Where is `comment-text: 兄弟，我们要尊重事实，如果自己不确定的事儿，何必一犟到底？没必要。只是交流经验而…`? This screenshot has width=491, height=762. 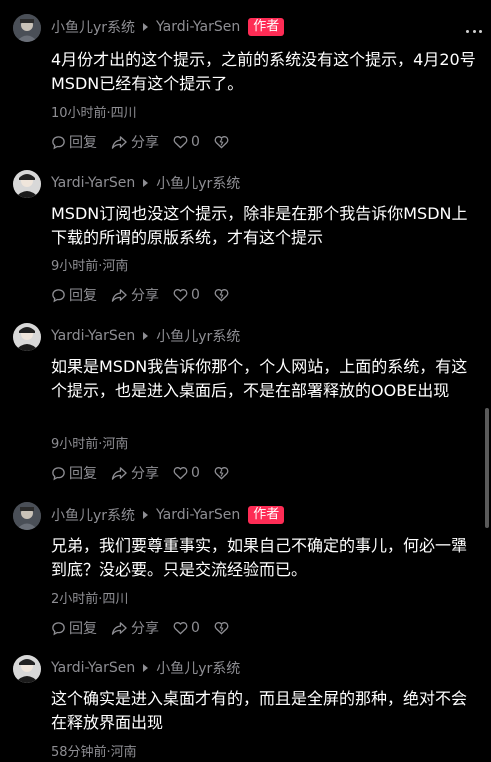 comment-text: 兄弟，我们要尊重事实，如果自己不确定的事儿，何必一犟到底？没必要。只是交流经验而… is located at coordinates (259, 557).